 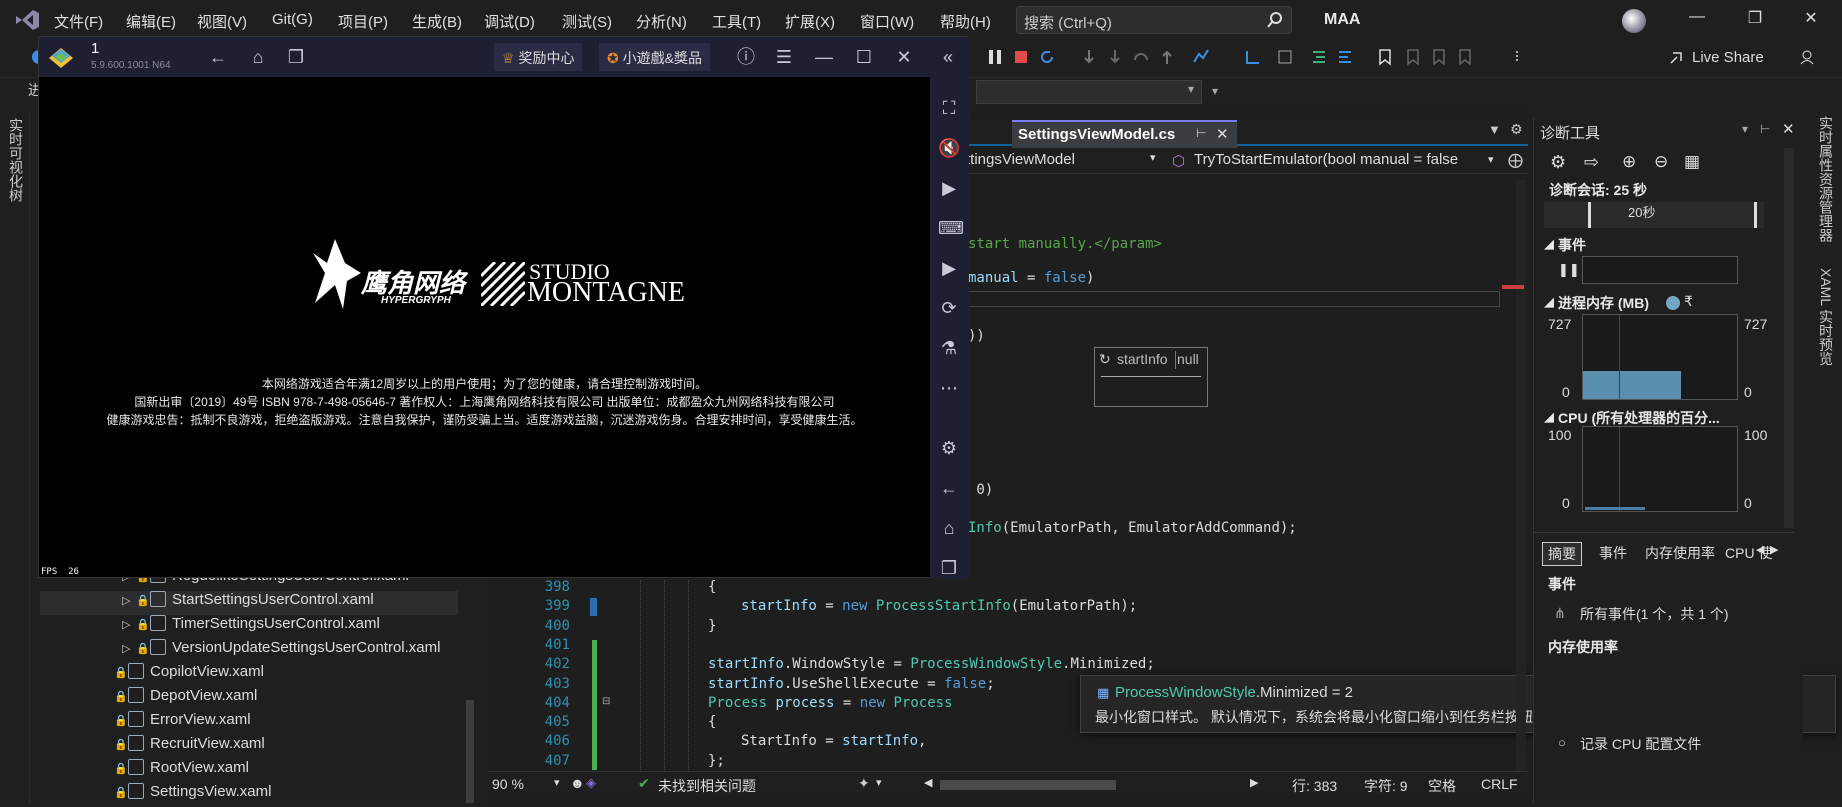 What do you see at coordinates (887, 21) in the screenshot?
I see `menu-item-11: 窗口(W)` at bounding box center [887, 21].